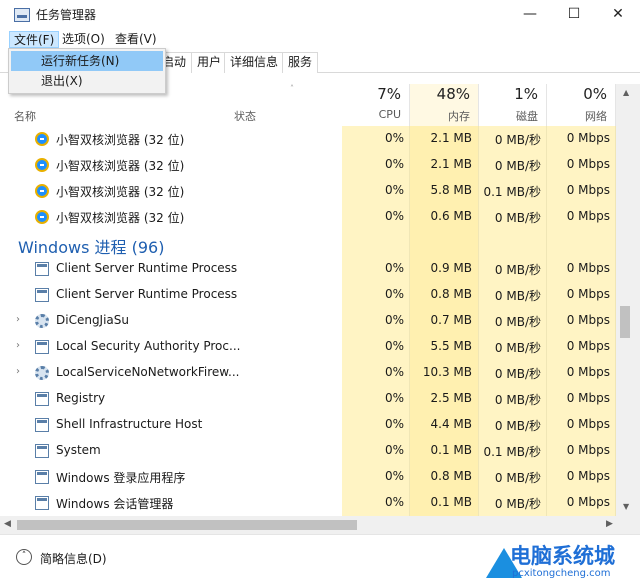 The image size is (640, 587). What do you see at coordinates (7, 524) in the screenshot?
I see `scroll-left-icon: ◀` at bounding box center [7, 524].